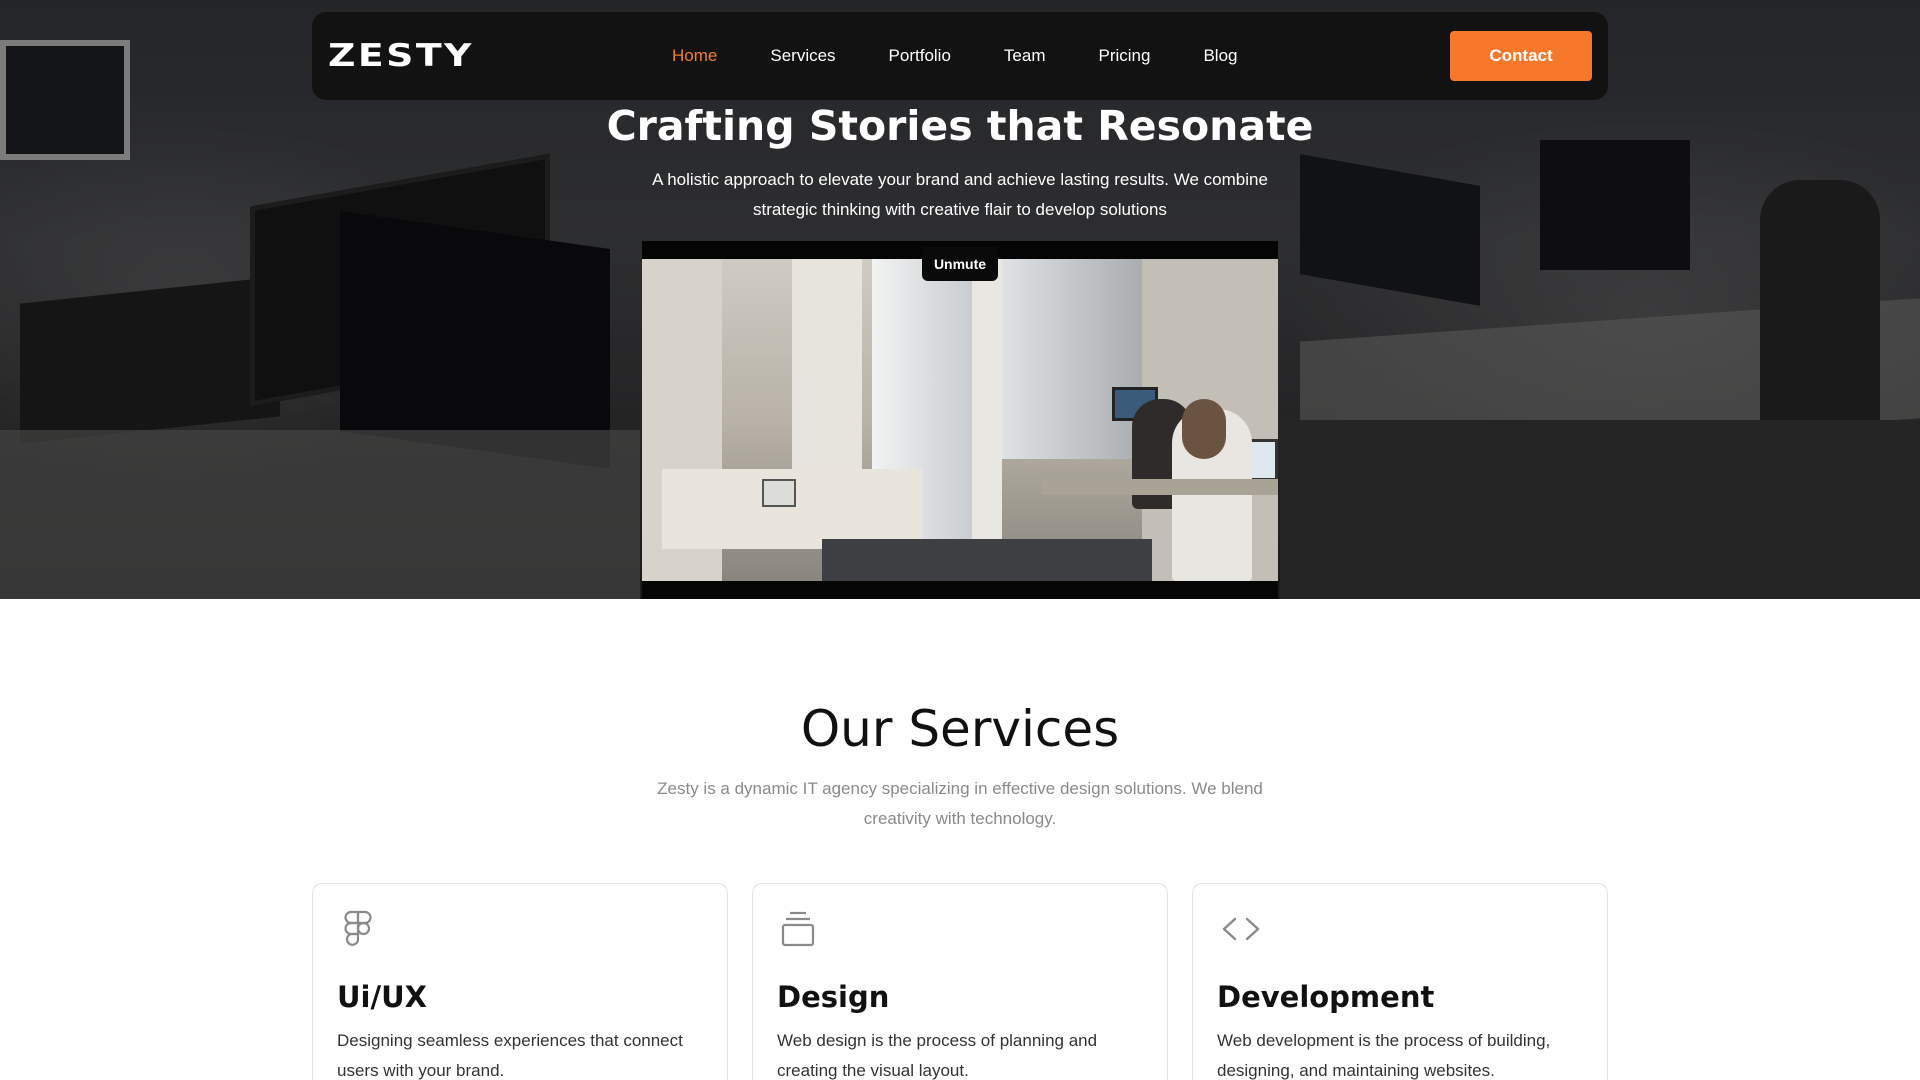 Image resolution: width=1920 pixels, height=1080 pixels. Describe the element at coordinates (833, 997) in the screenshot. I see `card-title: Design` at that location.